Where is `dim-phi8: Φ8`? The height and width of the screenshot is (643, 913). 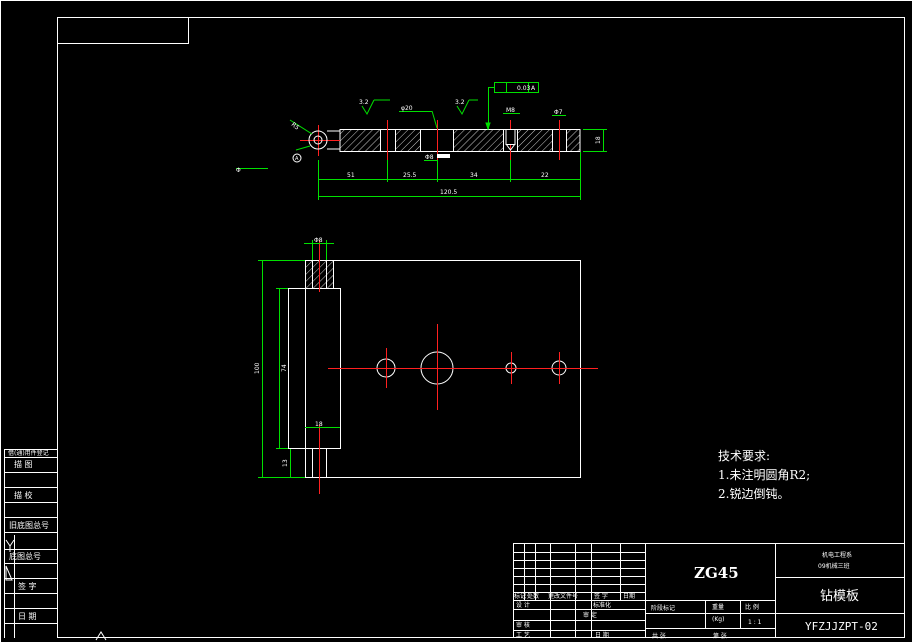
dim-phi8: Φ8 is located at coordinates (429, 157).